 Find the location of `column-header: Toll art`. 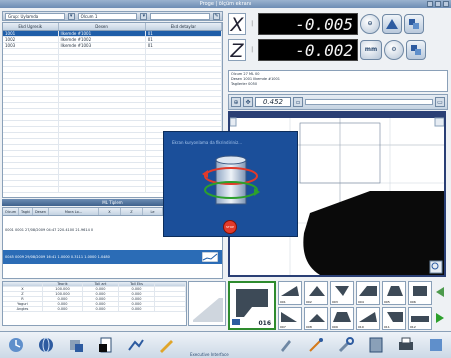

column-header: Toll art is located at coordinates (101, 284).